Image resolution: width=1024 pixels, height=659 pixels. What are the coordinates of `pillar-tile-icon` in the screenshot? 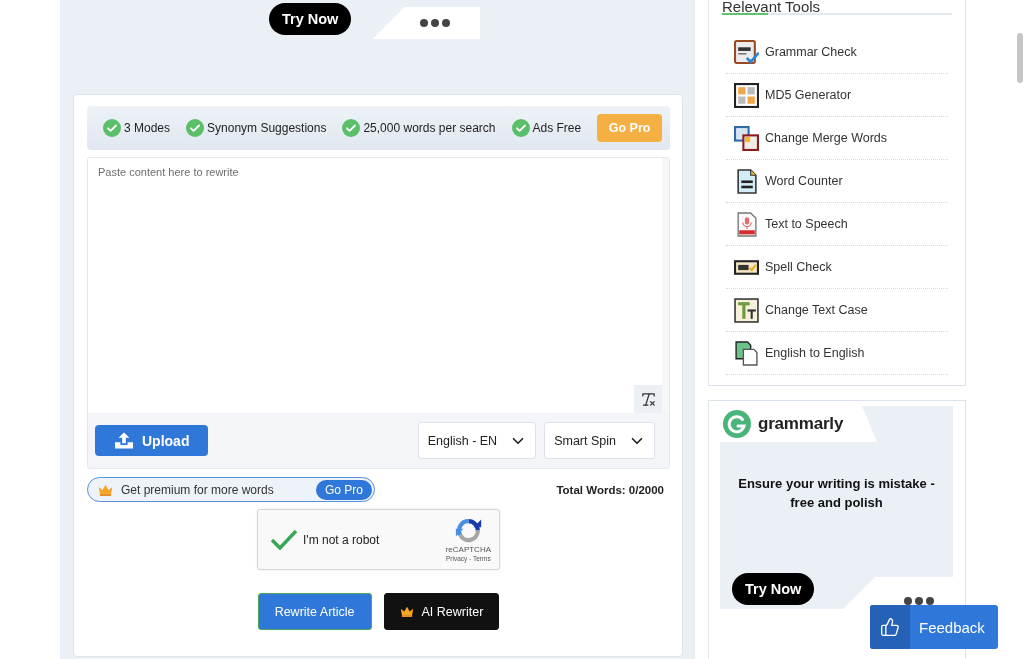 It's located at (746, 310).